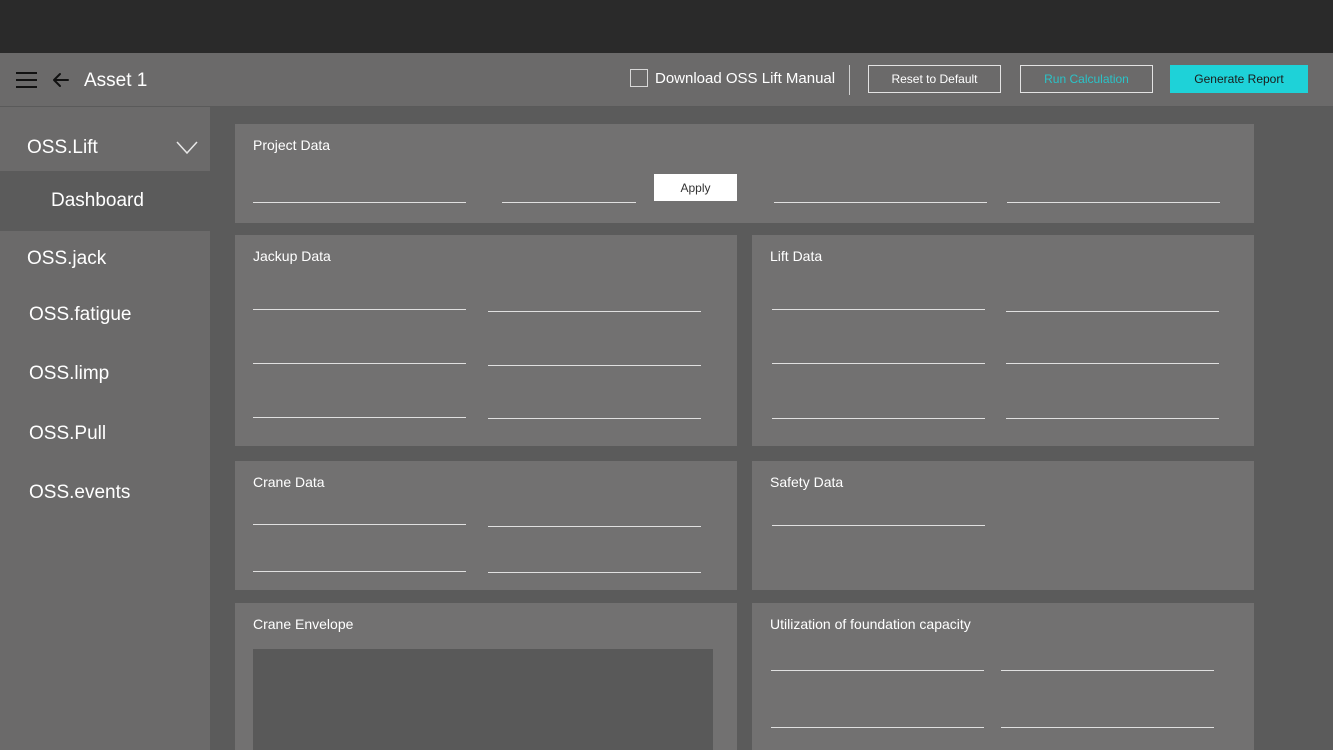 The width and height of the screenshot is (1333, 750). What do you see at coordinates (695, 187) in the screenshot?
I see `apply-button: Apply` at bounding box center [695, 187].